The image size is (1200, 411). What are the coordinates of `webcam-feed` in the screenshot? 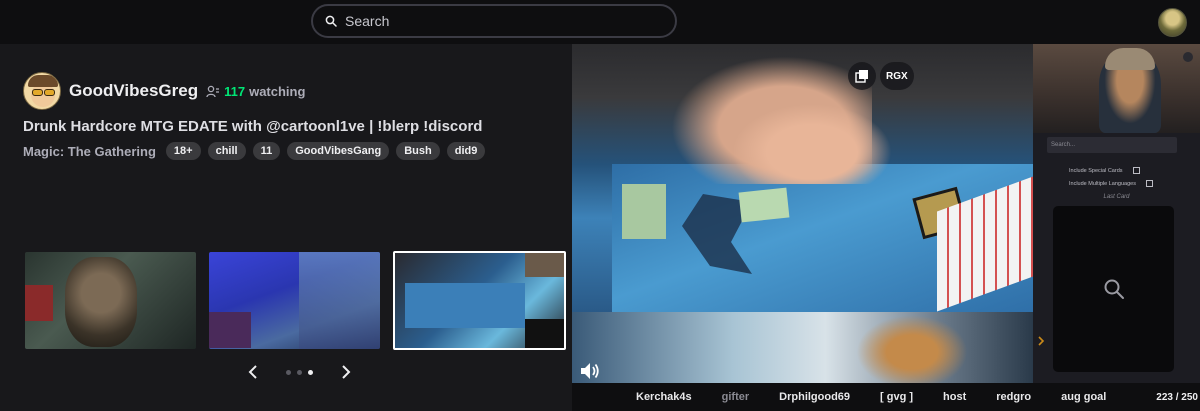 It's located at (1116, 88).